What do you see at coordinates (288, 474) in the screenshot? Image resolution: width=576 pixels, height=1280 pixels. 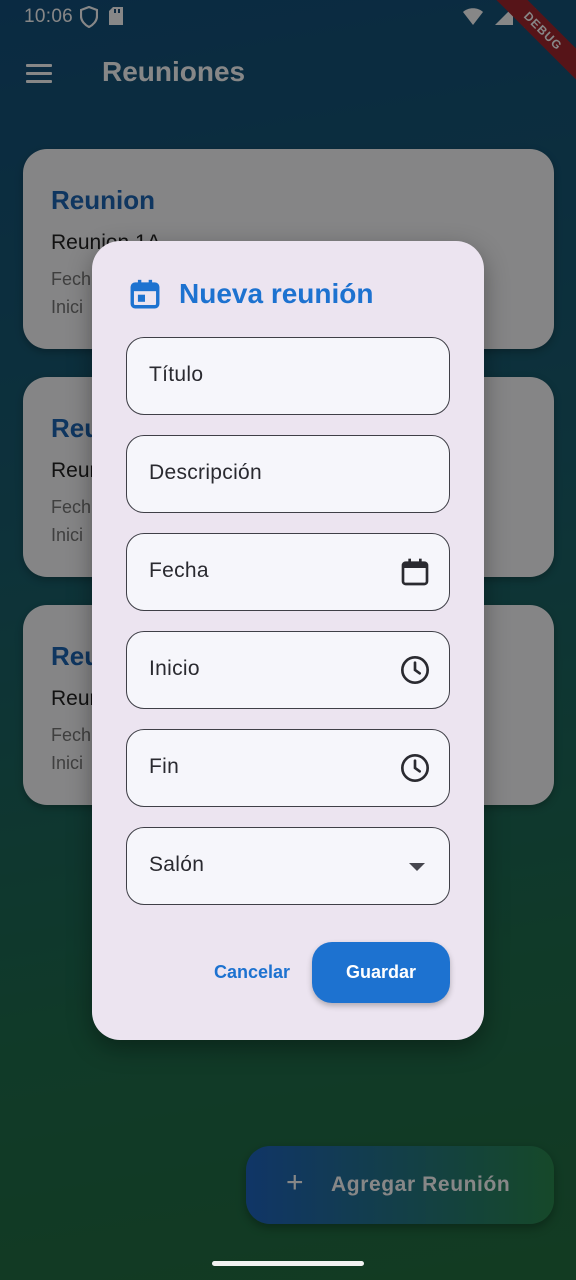 I see `description-field: Descripción` at bounding box center [288, 474].